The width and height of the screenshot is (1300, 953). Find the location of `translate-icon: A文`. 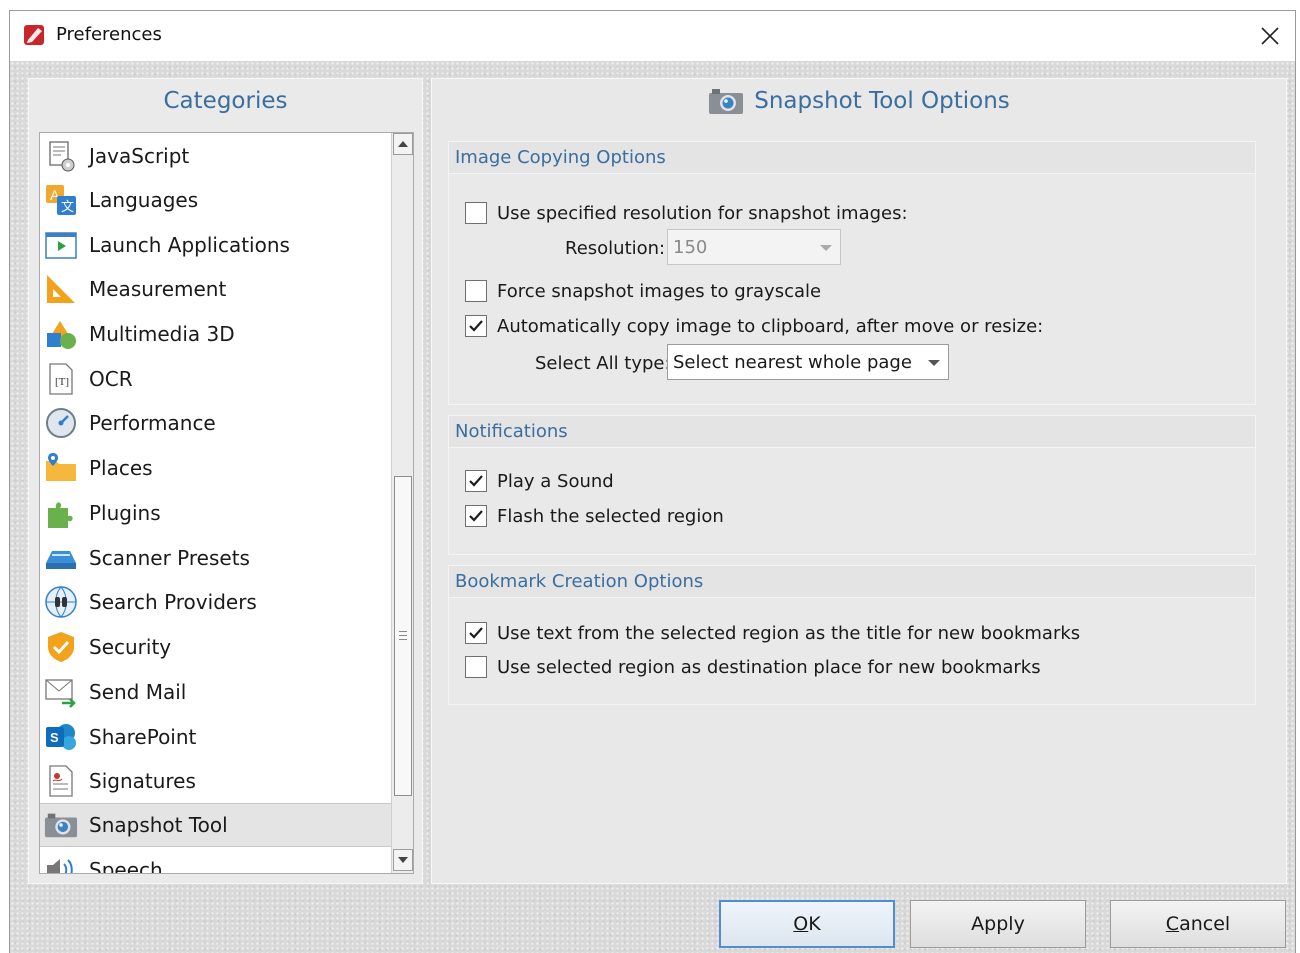

translate-icon: A文 is located at coordinates (61, 200).